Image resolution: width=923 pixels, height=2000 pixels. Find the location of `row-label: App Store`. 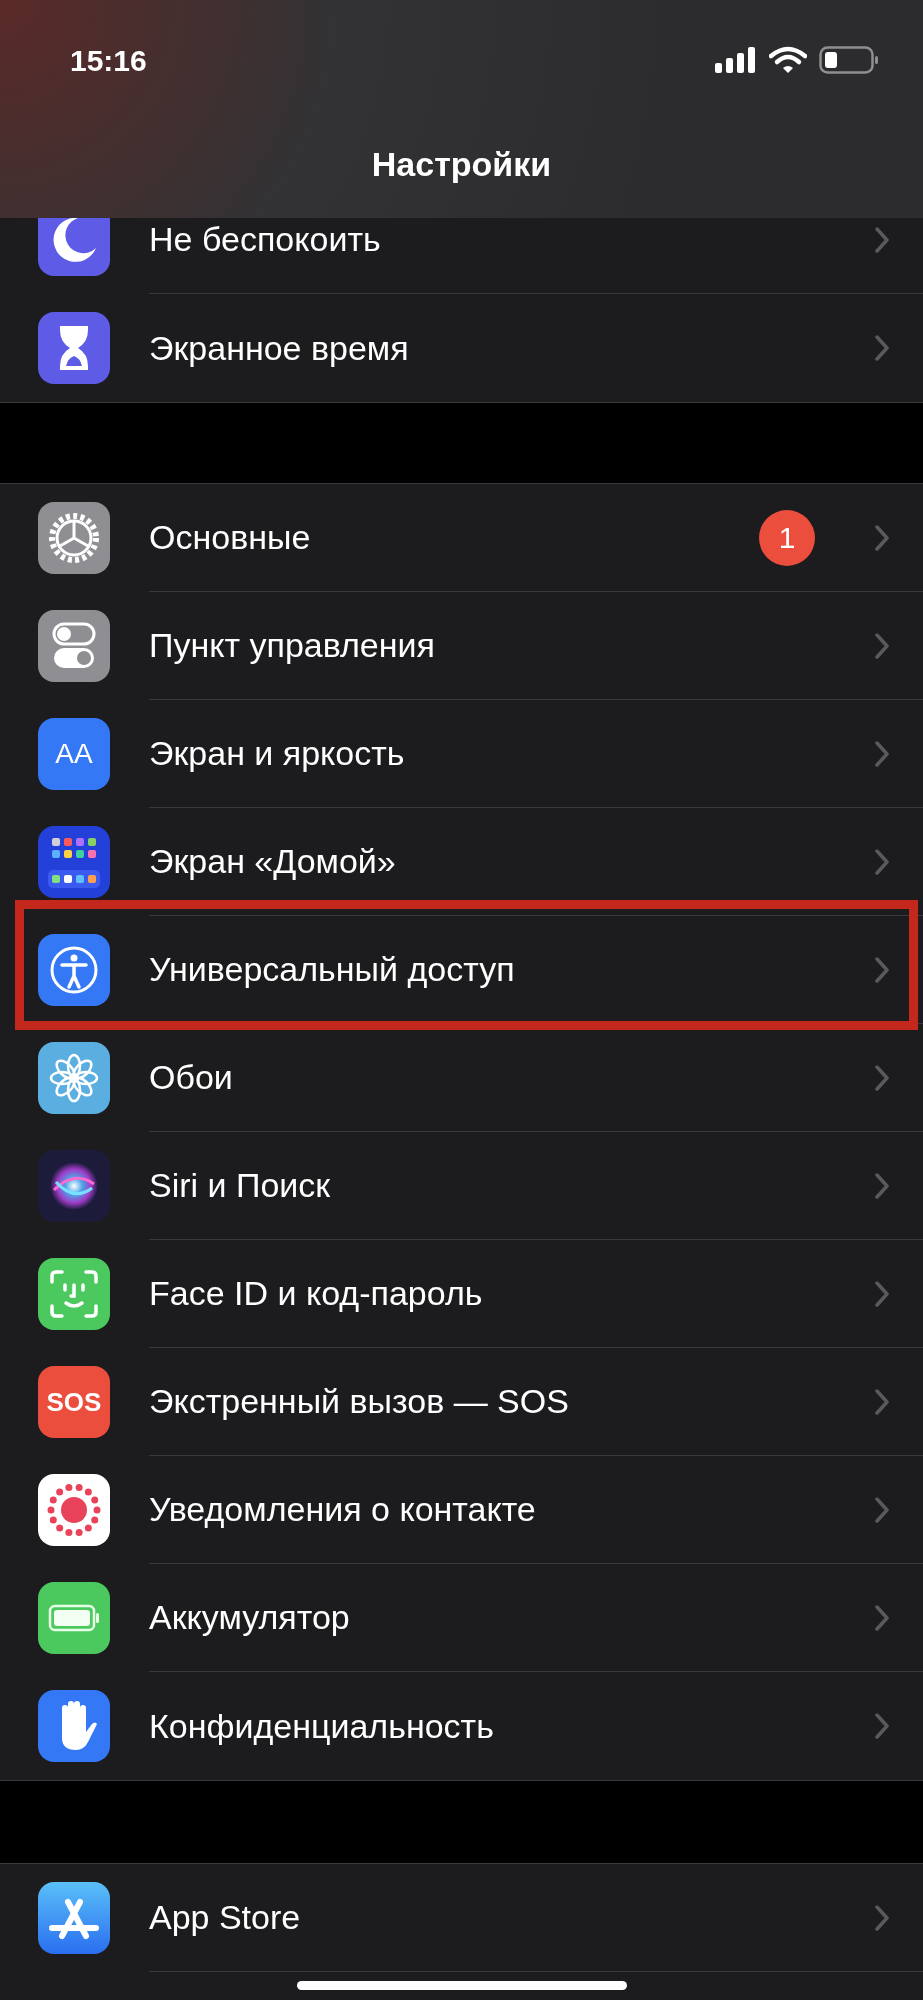

row-label: App Store is located at coordinates (225, 1917).